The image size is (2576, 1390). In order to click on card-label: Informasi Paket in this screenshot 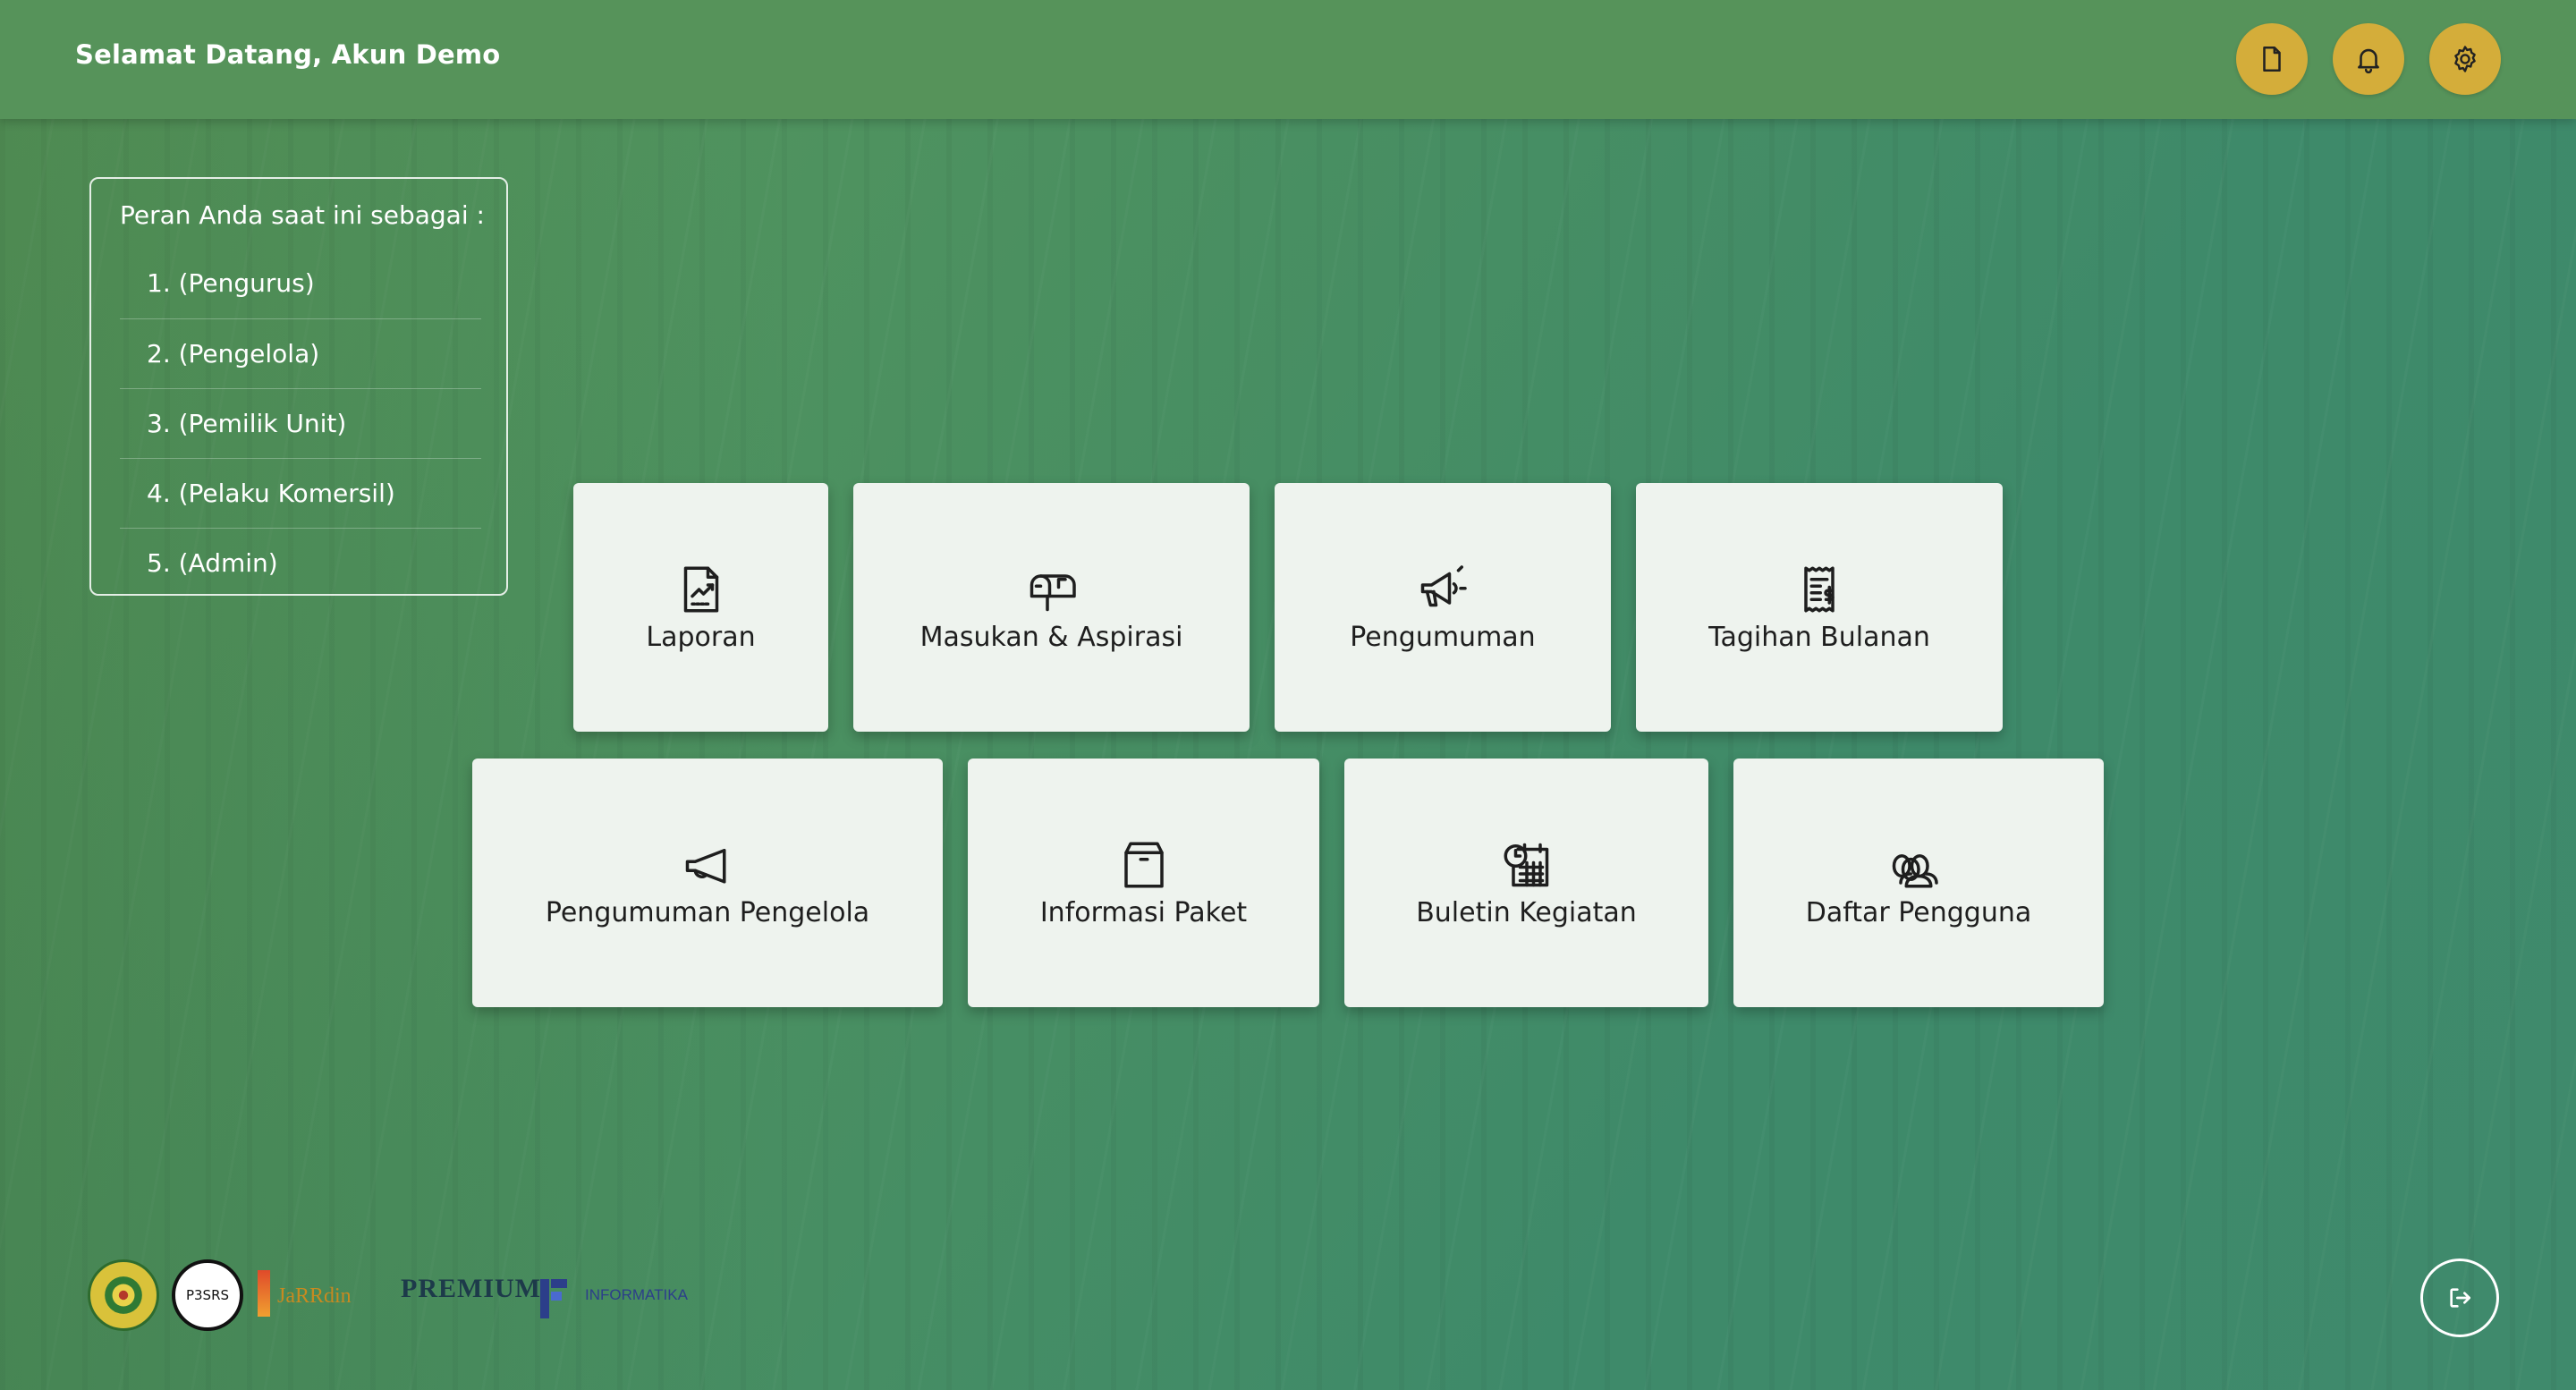, I will do `click(1143, 912)`.